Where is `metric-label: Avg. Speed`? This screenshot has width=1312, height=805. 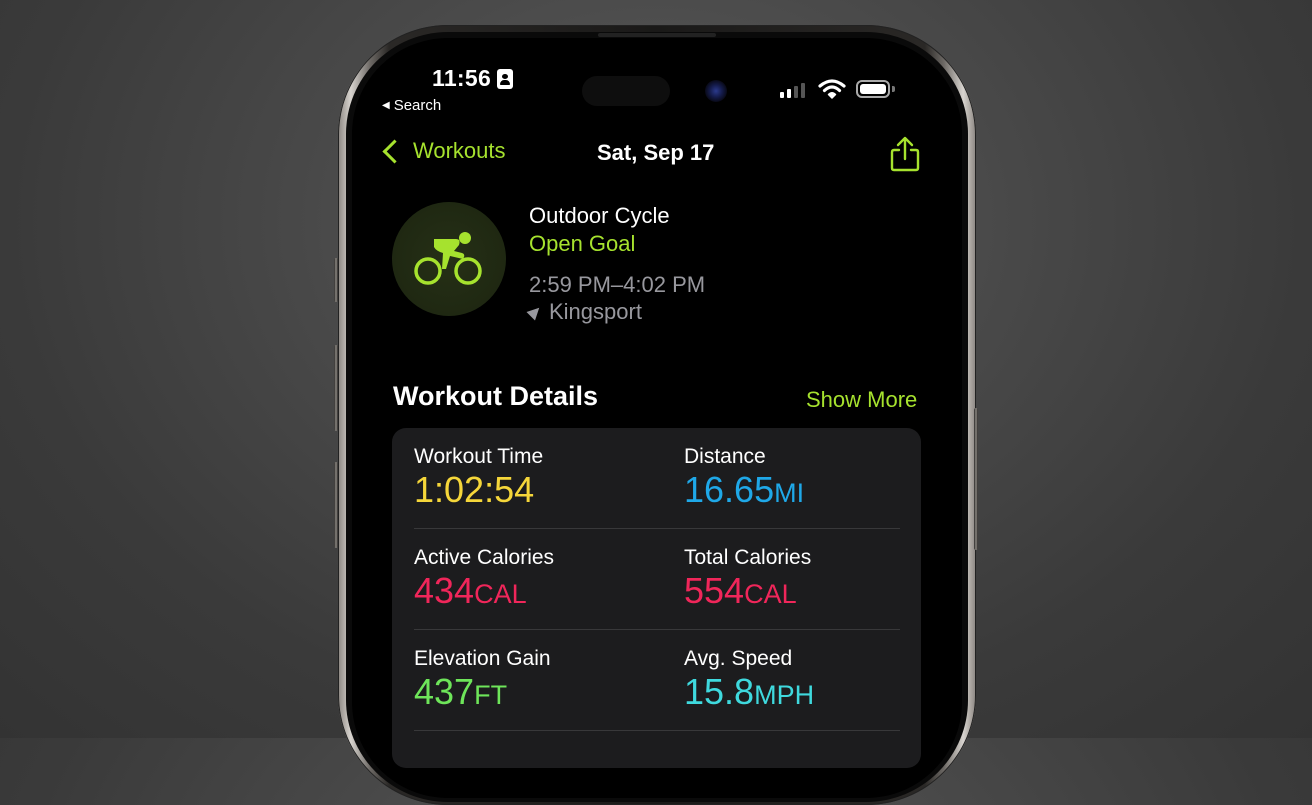 metric-label: Avg. Speed is located at coordinates (738, 658).